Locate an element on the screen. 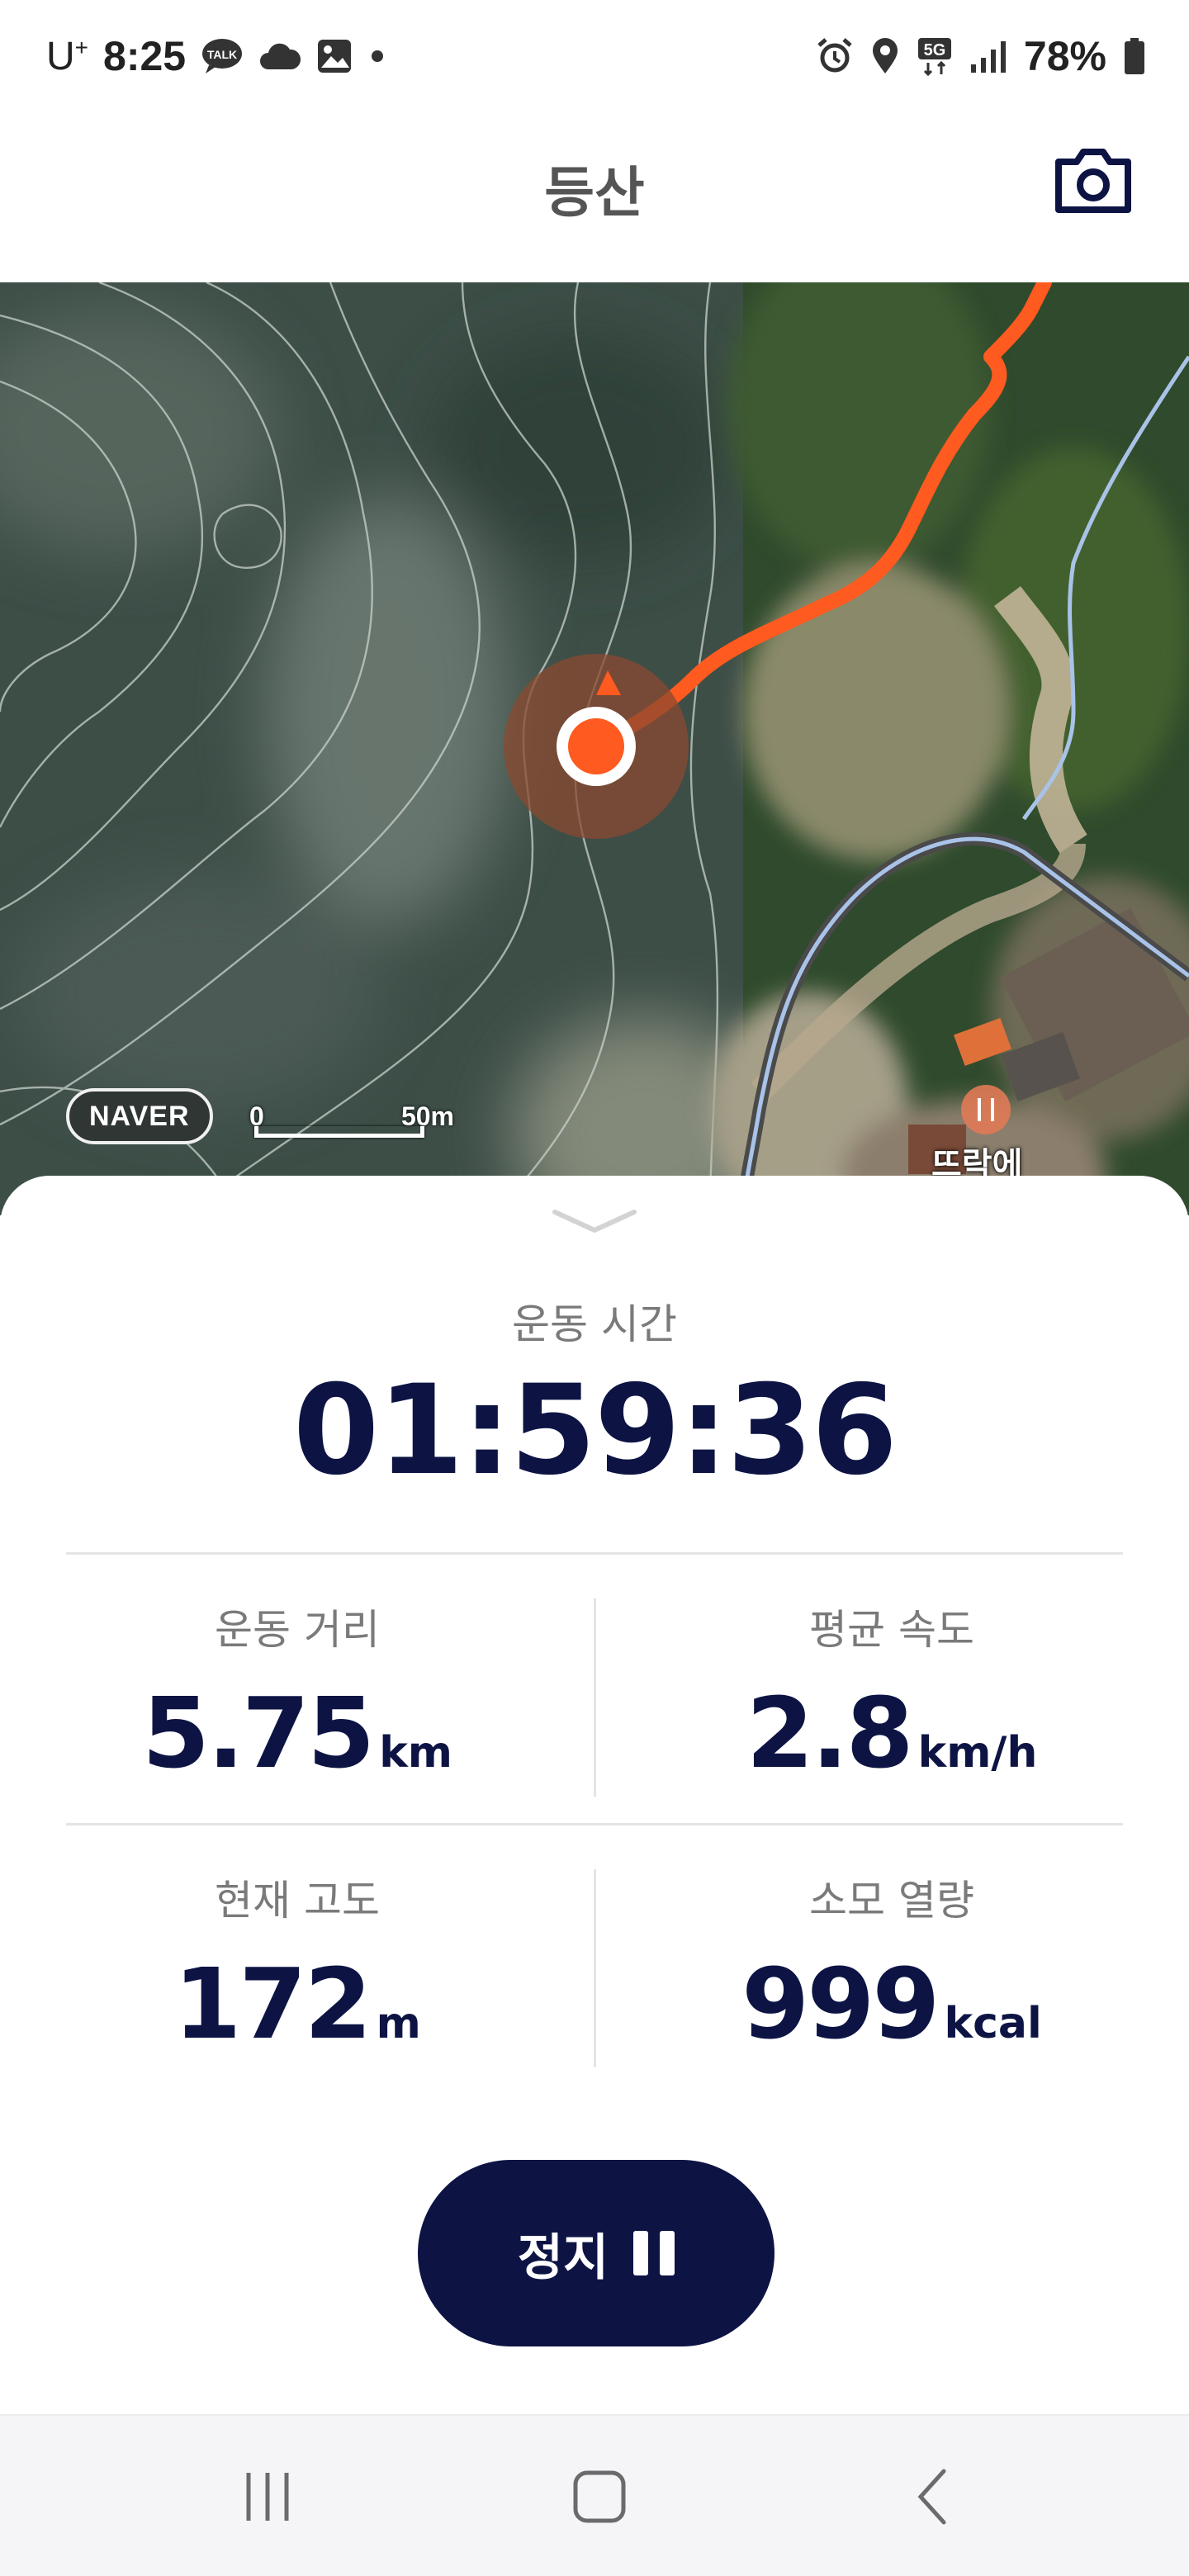 The width and height of the screenshot is (1189, 2576). svg-text: TALK is located at coordinates (222, 54).